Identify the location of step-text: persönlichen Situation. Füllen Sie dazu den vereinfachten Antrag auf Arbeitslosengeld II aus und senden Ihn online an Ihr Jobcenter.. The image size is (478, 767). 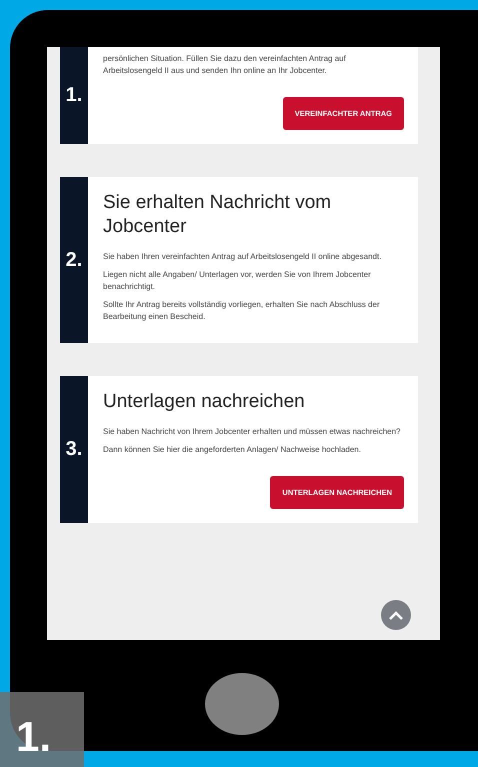
(225, 65).